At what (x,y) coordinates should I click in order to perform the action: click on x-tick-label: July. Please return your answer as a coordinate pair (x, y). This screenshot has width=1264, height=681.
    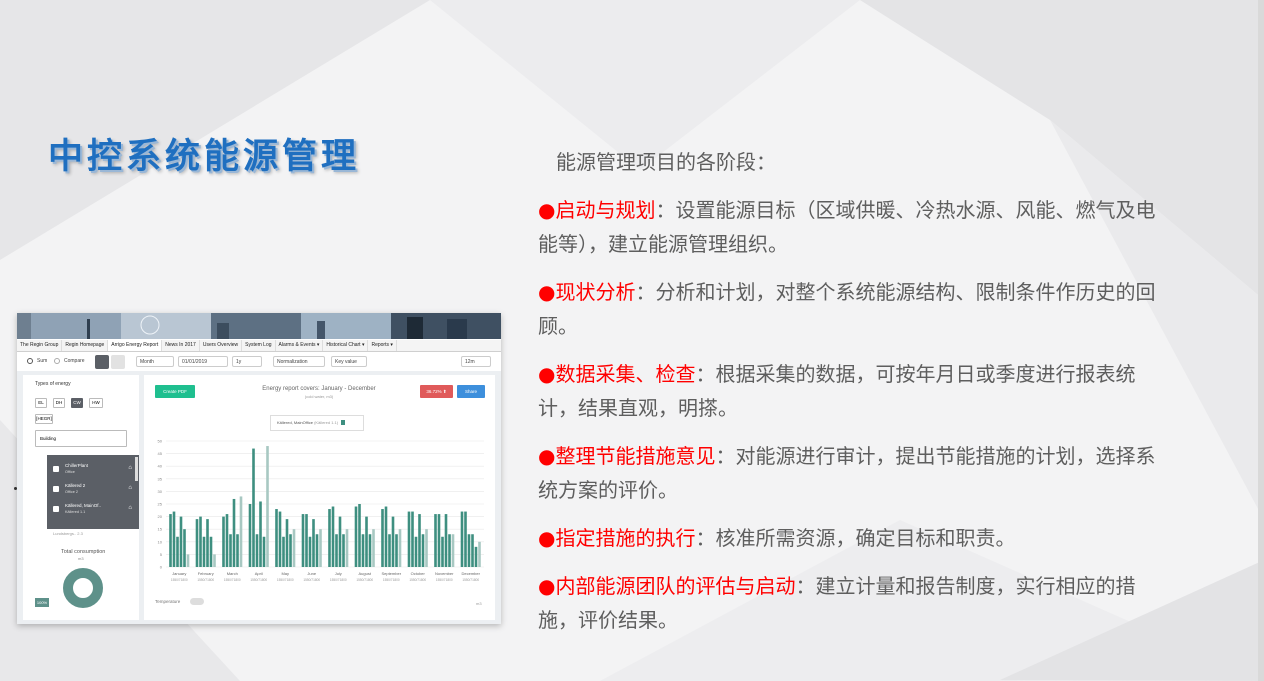
    Looking at the image, I should click on (338, 573).